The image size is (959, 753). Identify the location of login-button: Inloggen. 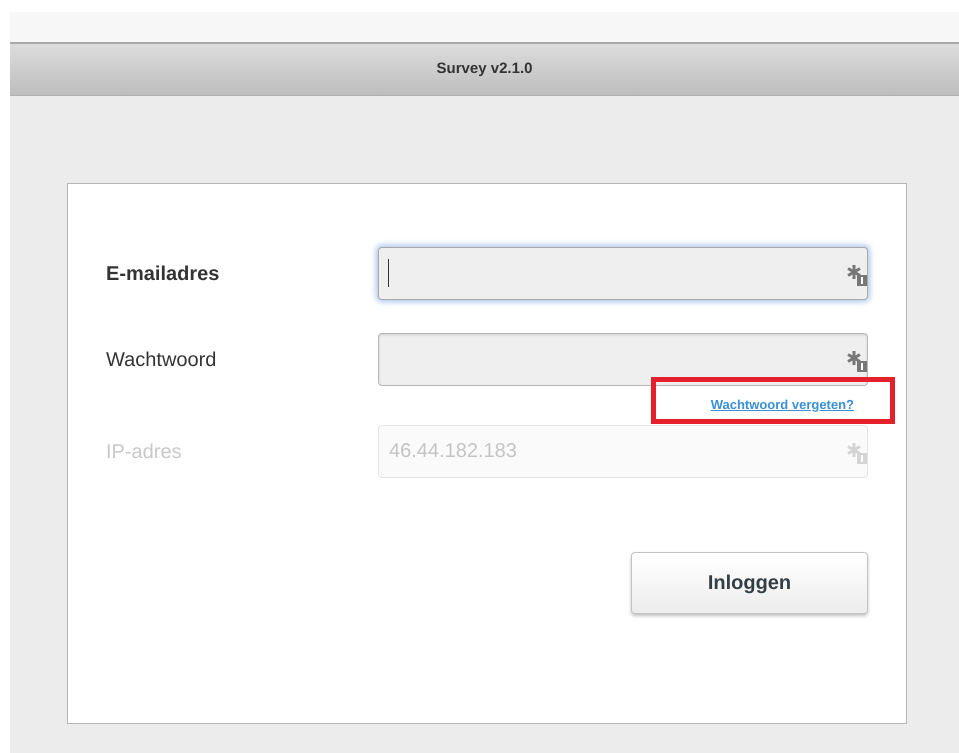
(749, 583).